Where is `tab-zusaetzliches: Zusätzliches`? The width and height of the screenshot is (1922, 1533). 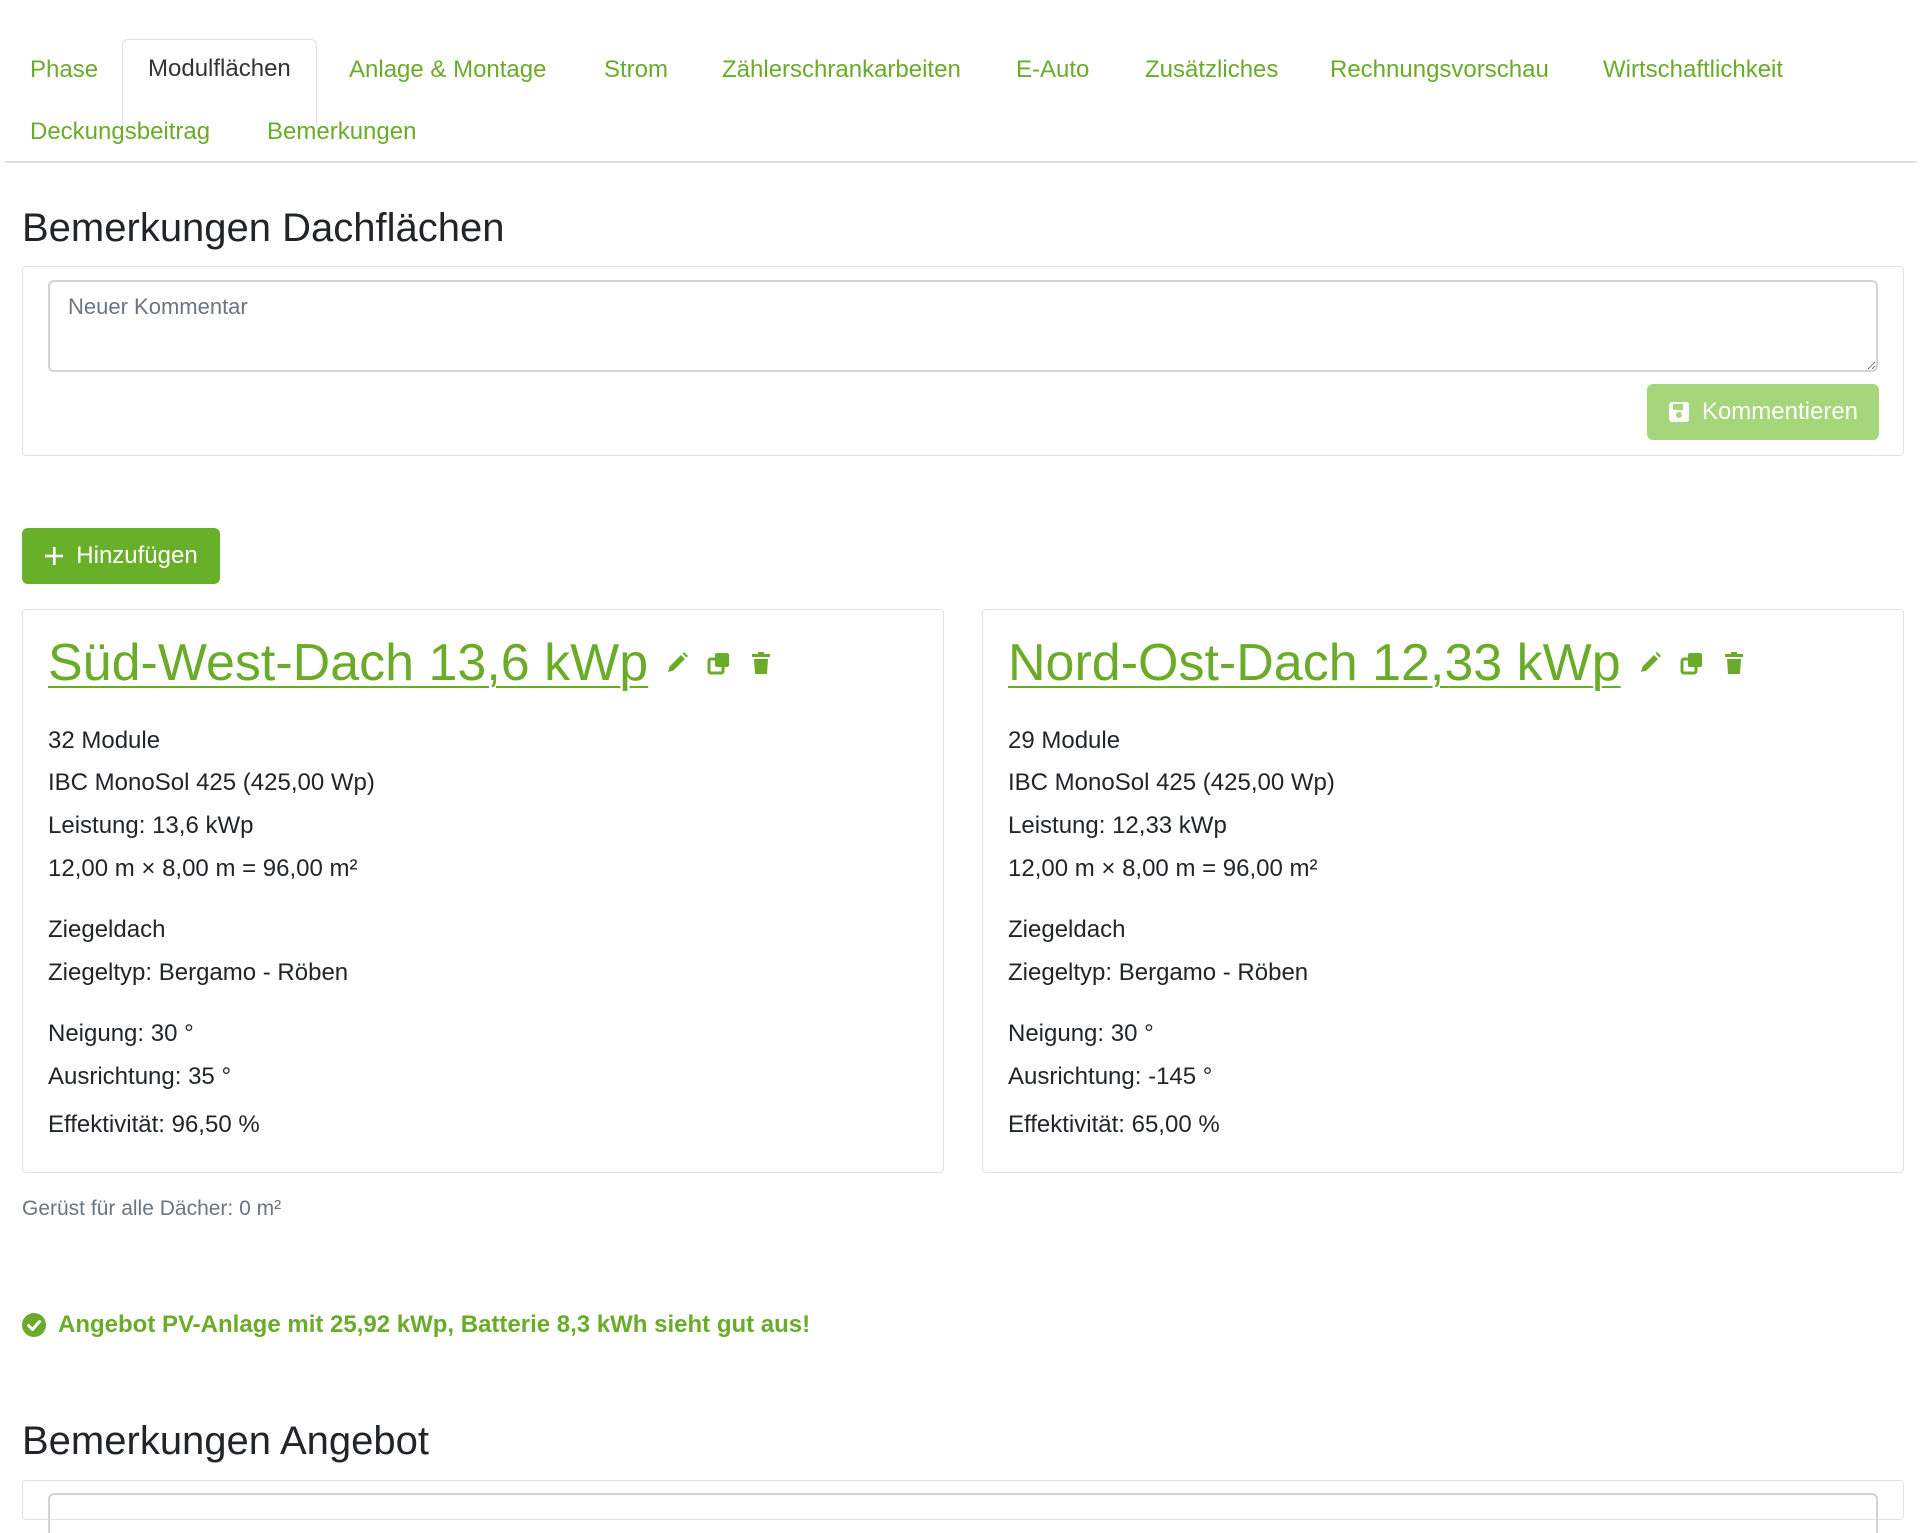 tab-zusaetzliches: Zusätzliches is located at coordinates (1211, 70).